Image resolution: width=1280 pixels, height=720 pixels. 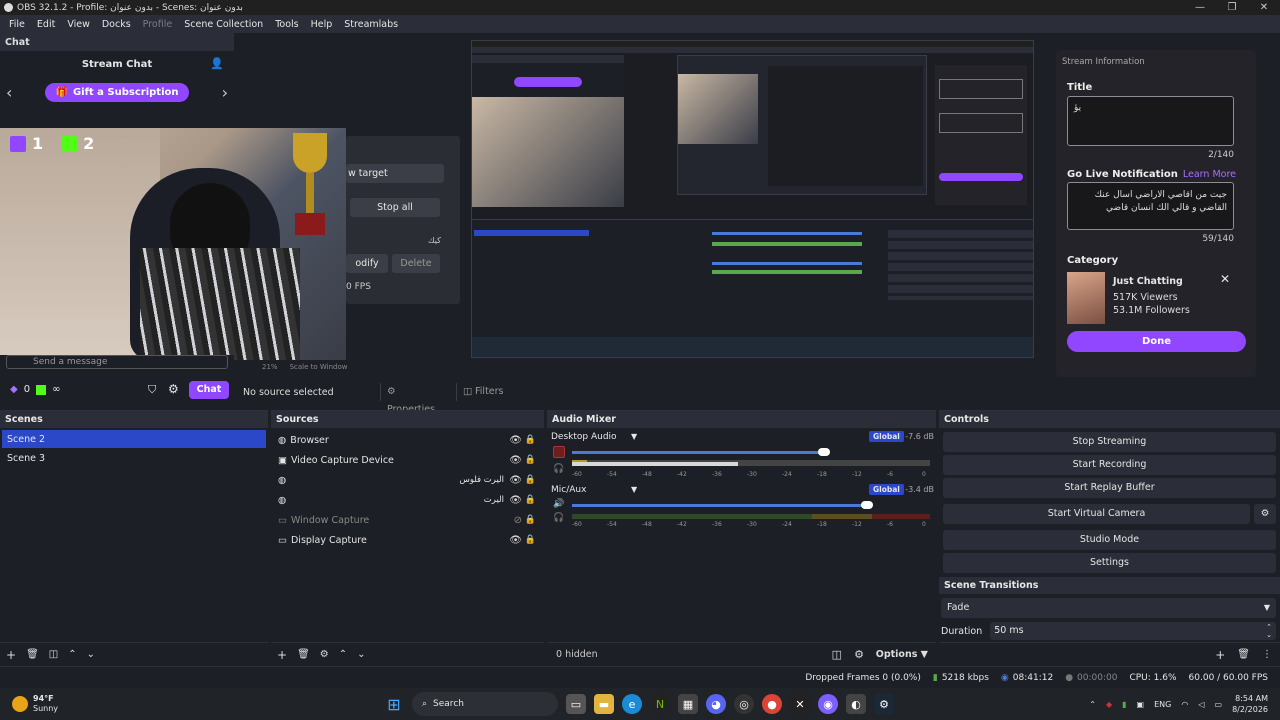 What do you see at coordinates (481, 392) in the screenshot?
I see `filters-button: ◫ Filters` at bounding box center [481, 392].